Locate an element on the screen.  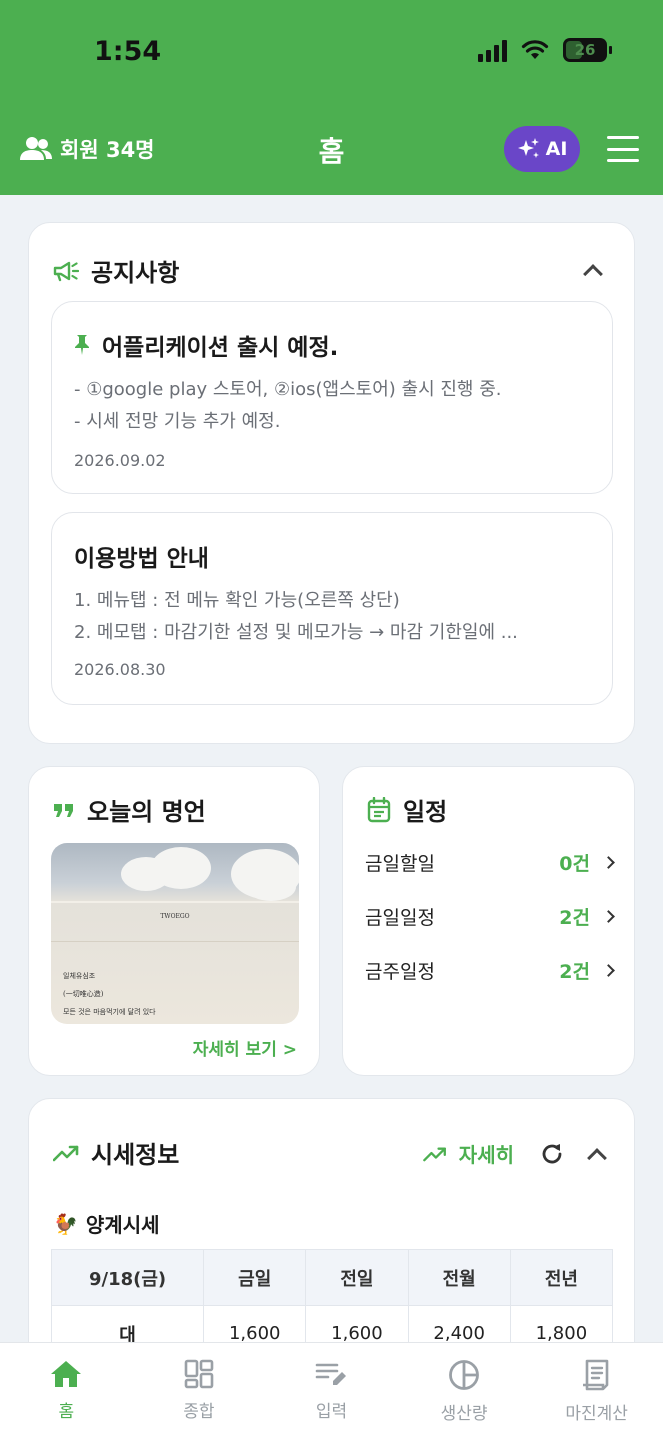
schedule-title: 일정 is located at coordinates (425, 812).